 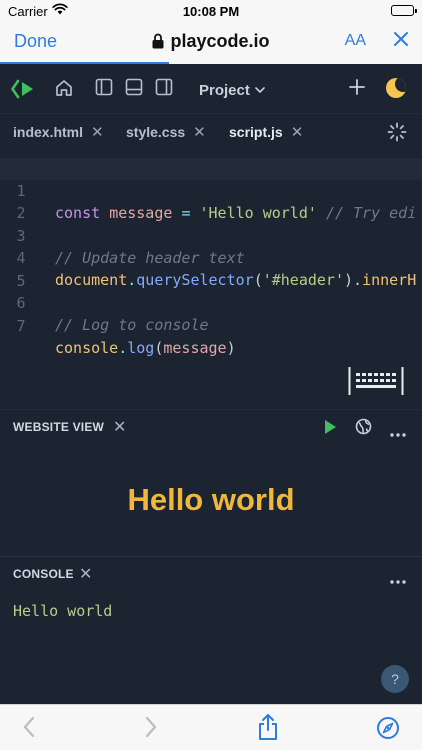 What do you see at coordinates (397, 134) in the screenshot?
I see `loading-spinner-icon` at bounding box center [397, 134].